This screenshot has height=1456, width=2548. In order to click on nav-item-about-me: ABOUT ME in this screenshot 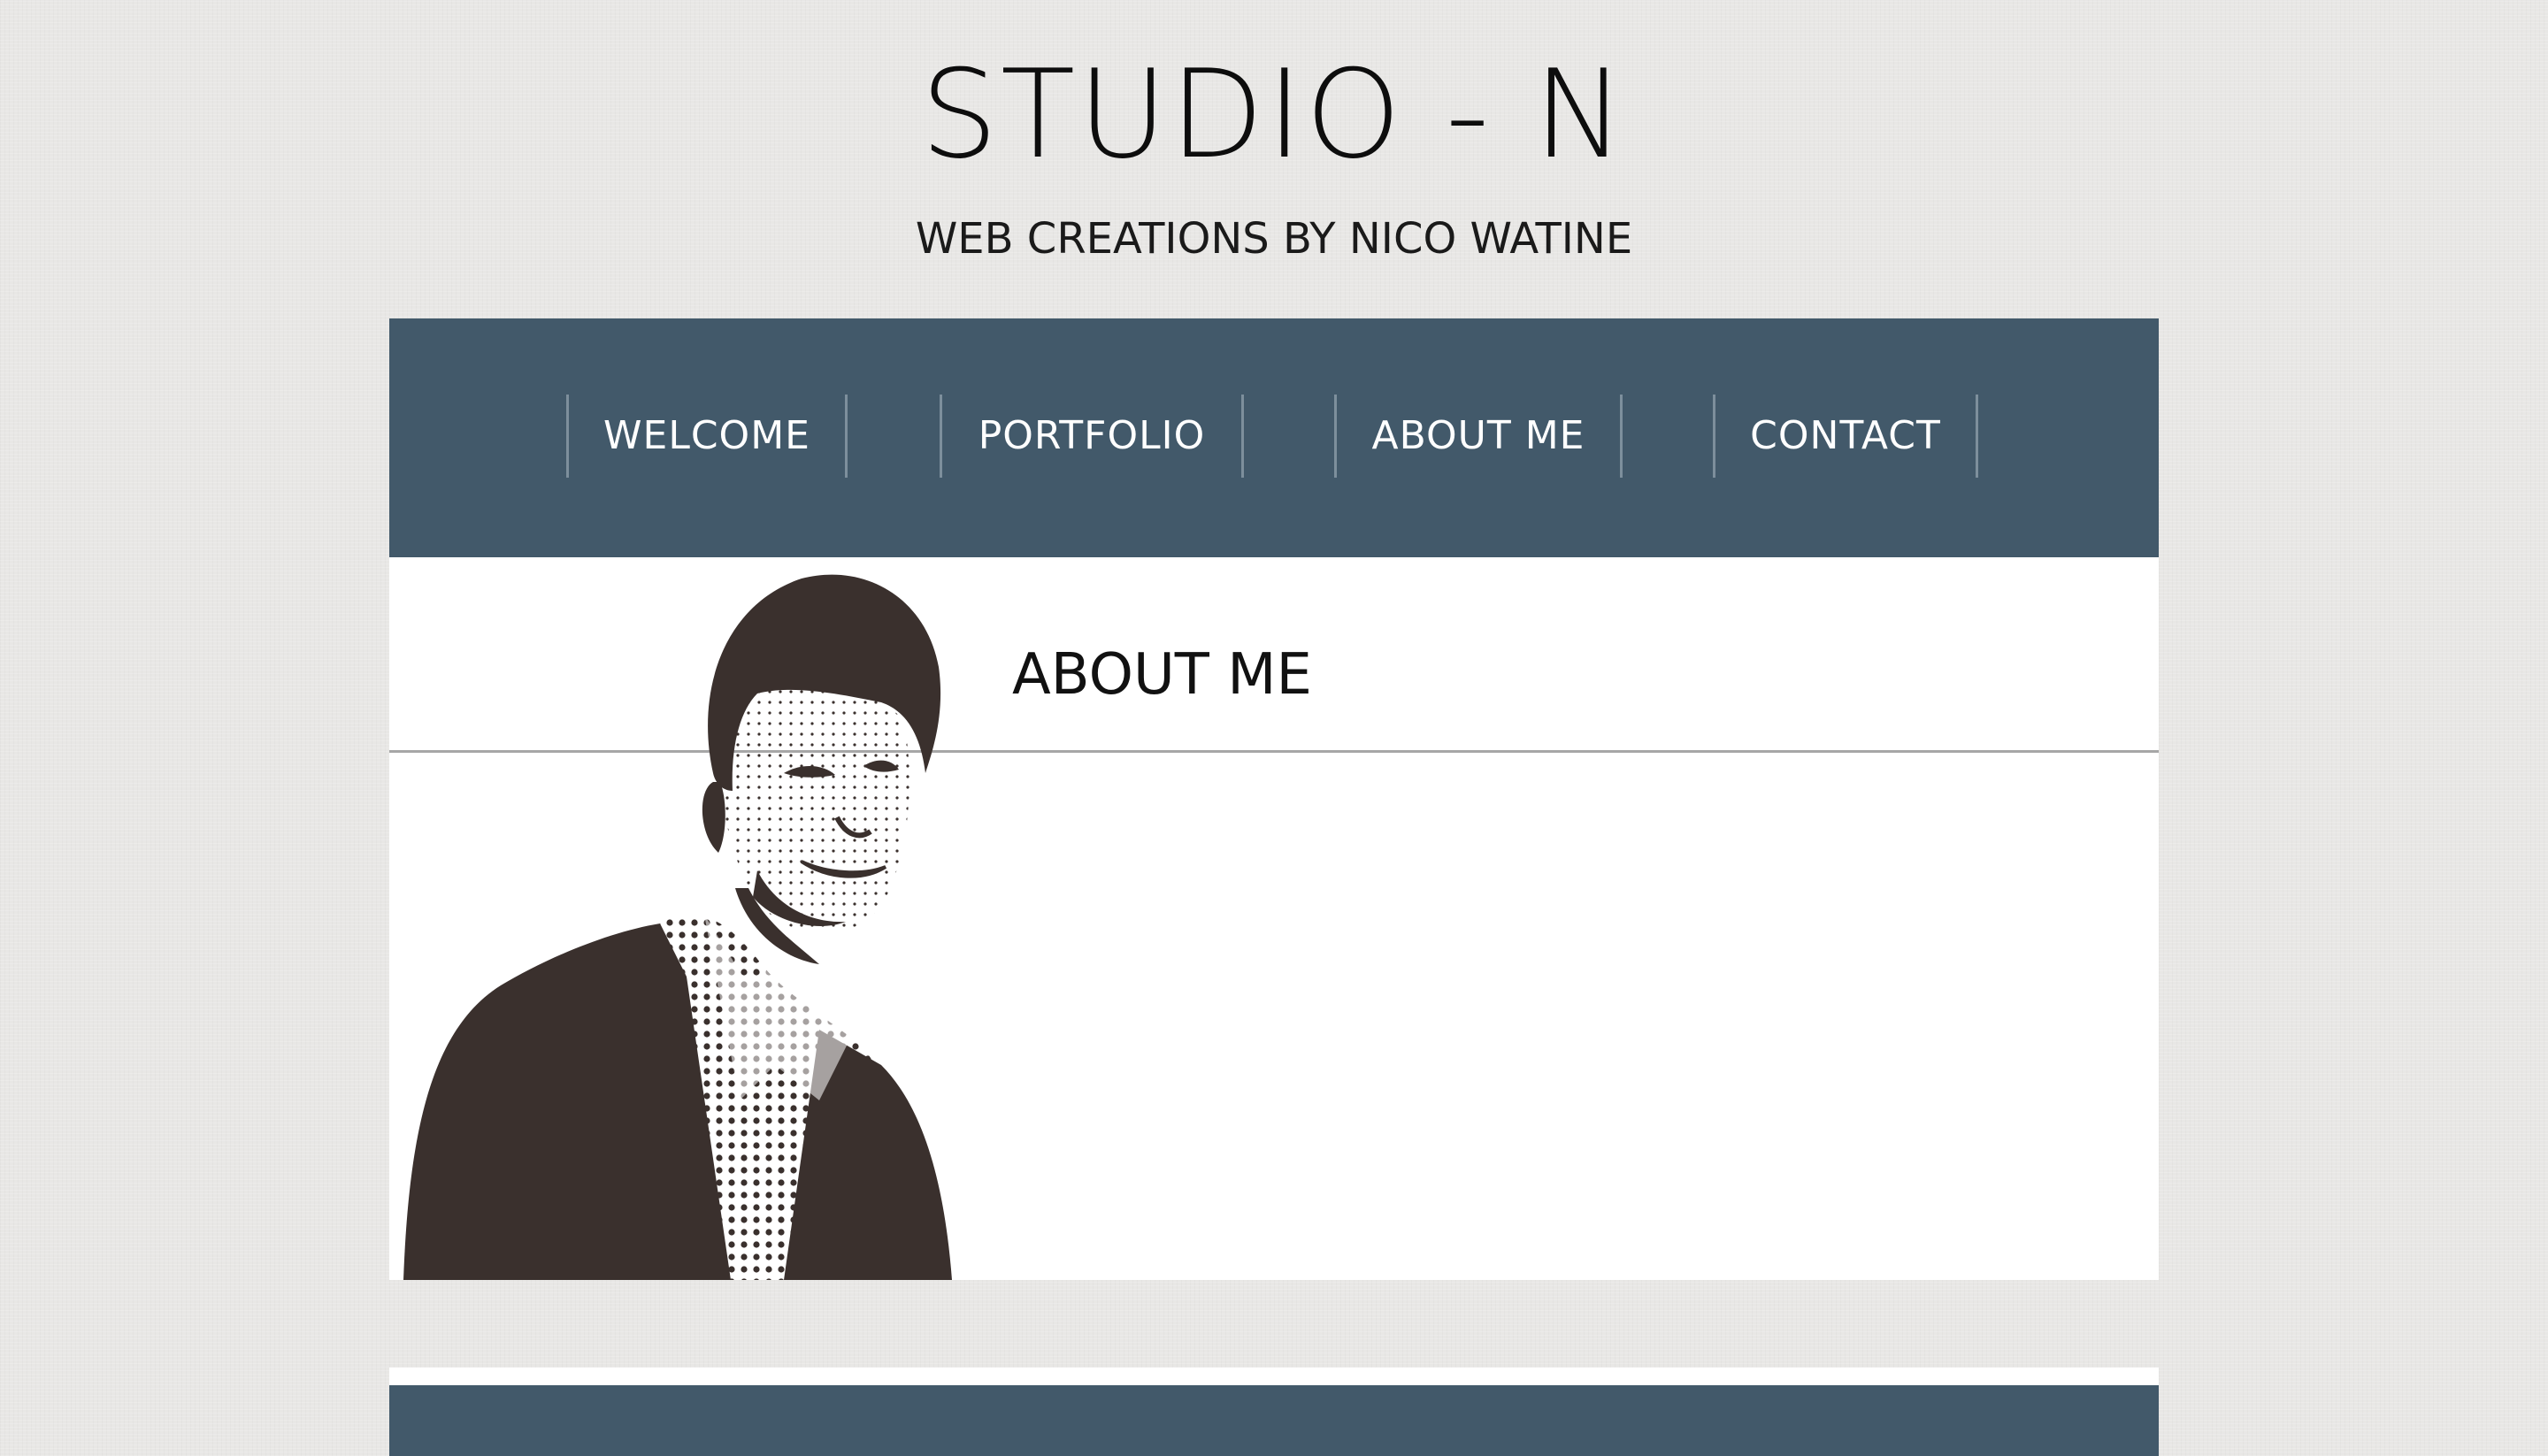, I will do `click(1478, 436)`.